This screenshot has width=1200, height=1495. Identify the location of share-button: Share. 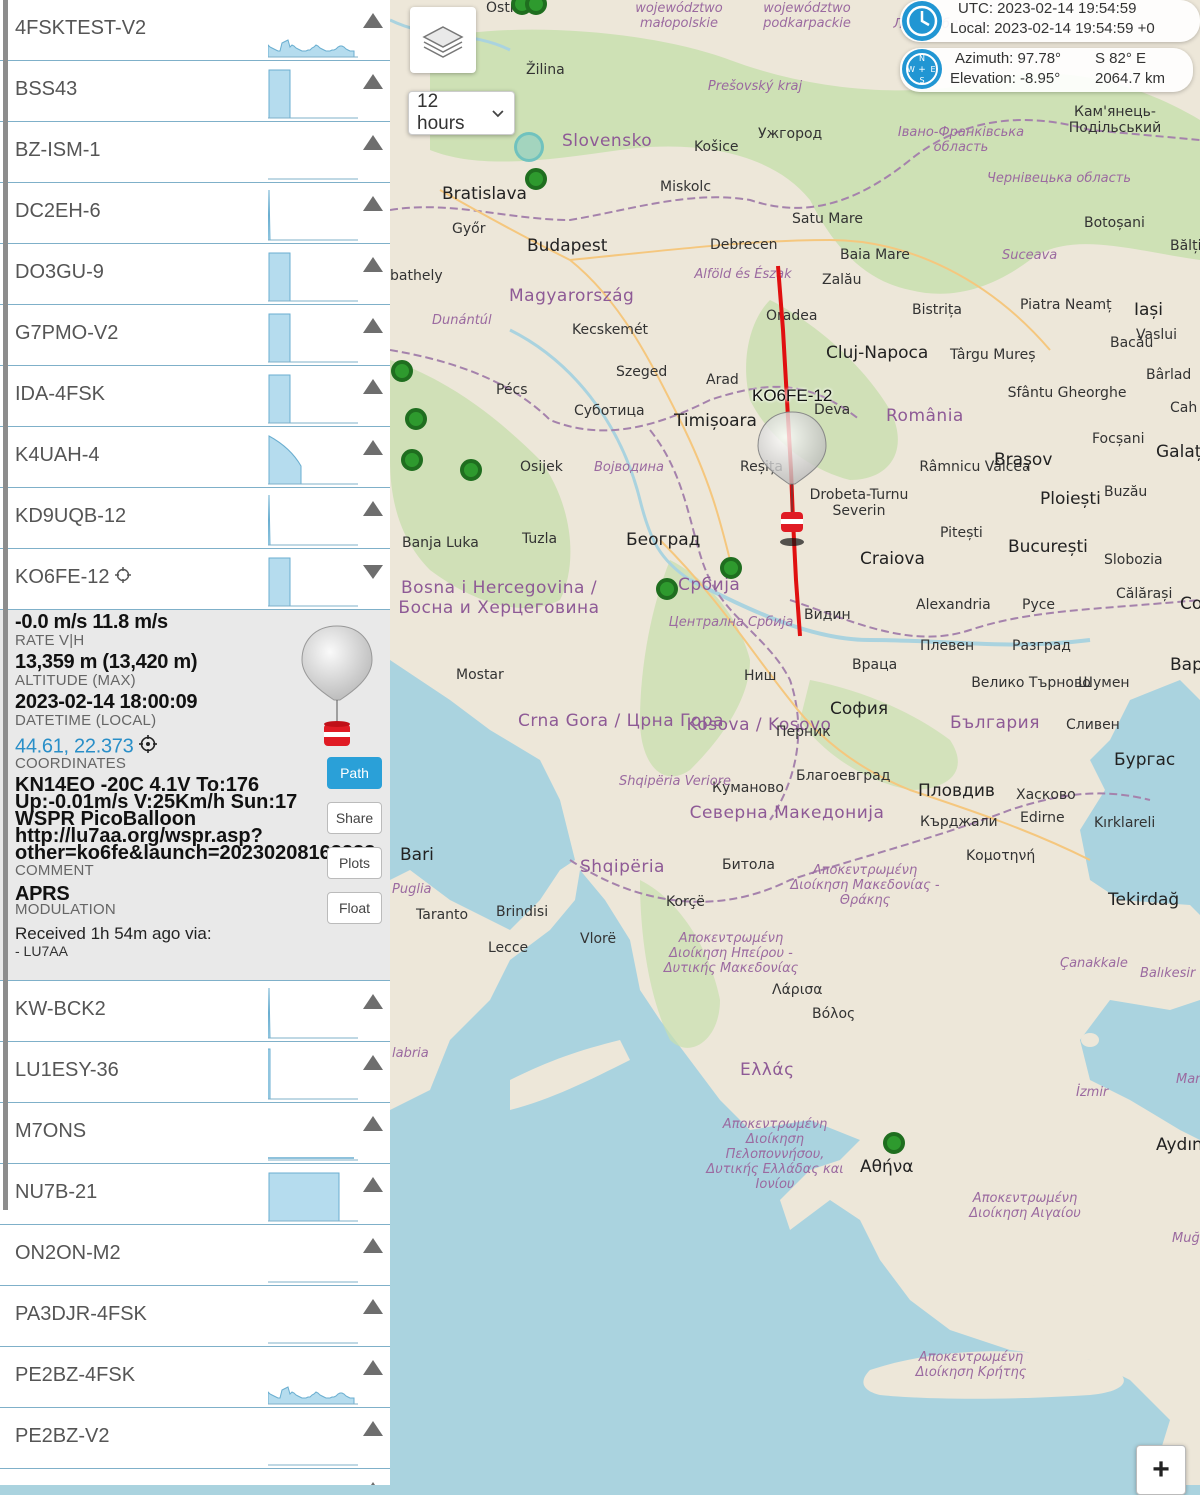
(354, 818).